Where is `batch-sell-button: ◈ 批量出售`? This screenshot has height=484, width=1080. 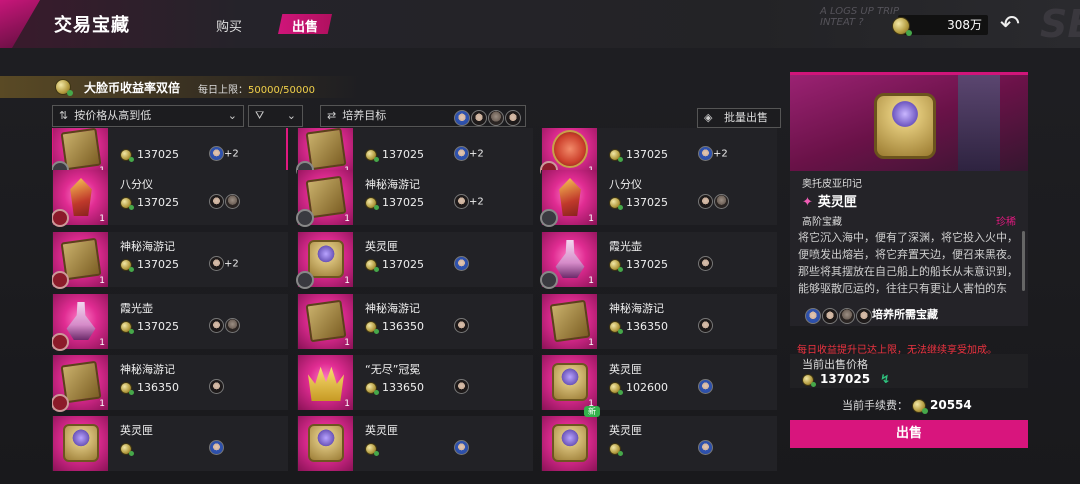
batch-sell-button: ◈ 批量出售 is located at coordinates (739, 118).